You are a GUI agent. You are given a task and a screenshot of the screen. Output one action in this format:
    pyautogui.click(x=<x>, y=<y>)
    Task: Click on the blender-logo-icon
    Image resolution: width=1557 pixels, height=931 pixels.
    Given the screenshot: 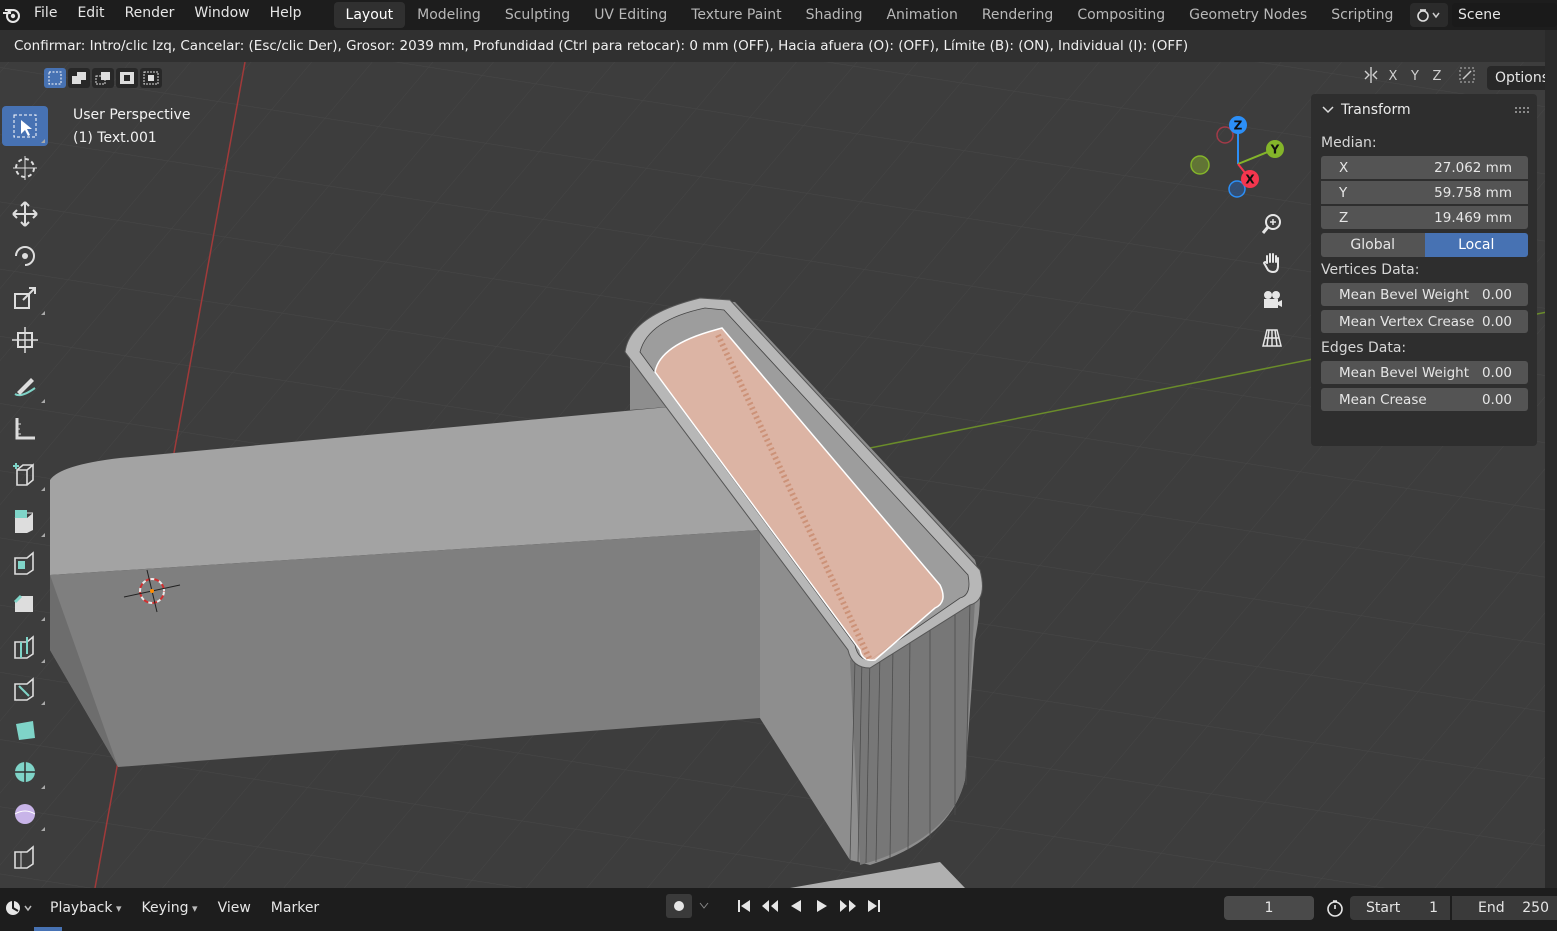 What is the action you would take?
    pyautogui.click(x=12, y=15)
    